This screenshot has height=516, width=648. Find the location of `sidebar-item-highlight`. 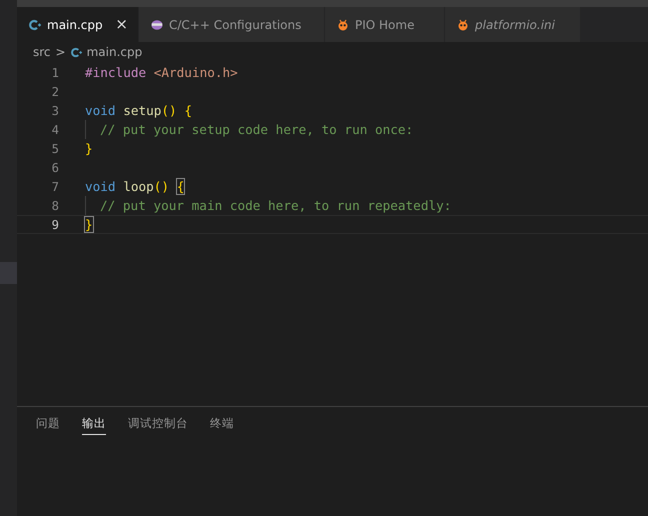

sidebar-item-highlight is located at coordinates (8, 273).